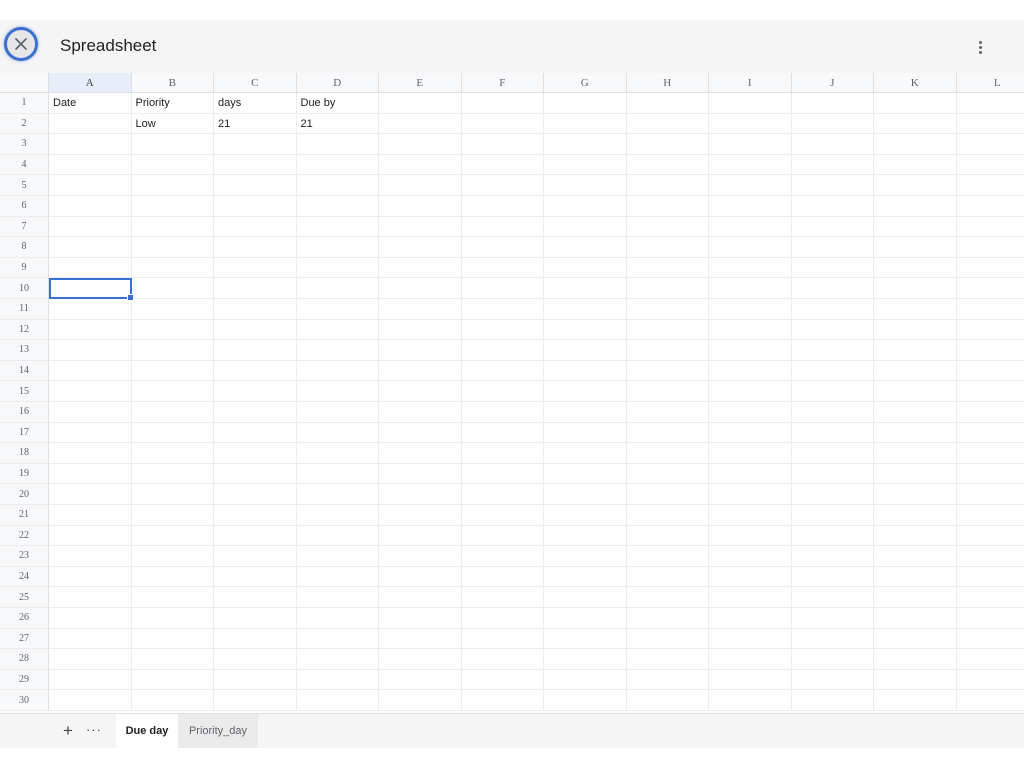 The height and width of the screenshot is (768, 1024). Describe the element at coordinates (24, 309) in the screenshot. I see `row-header-11: 11` at that location.